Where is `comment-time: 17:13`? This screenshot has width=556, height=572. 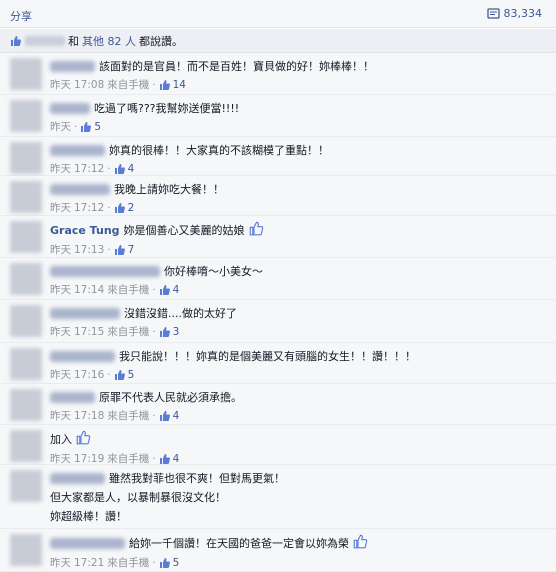 comment-time: 17:13 is located at coordinates (89, 250).